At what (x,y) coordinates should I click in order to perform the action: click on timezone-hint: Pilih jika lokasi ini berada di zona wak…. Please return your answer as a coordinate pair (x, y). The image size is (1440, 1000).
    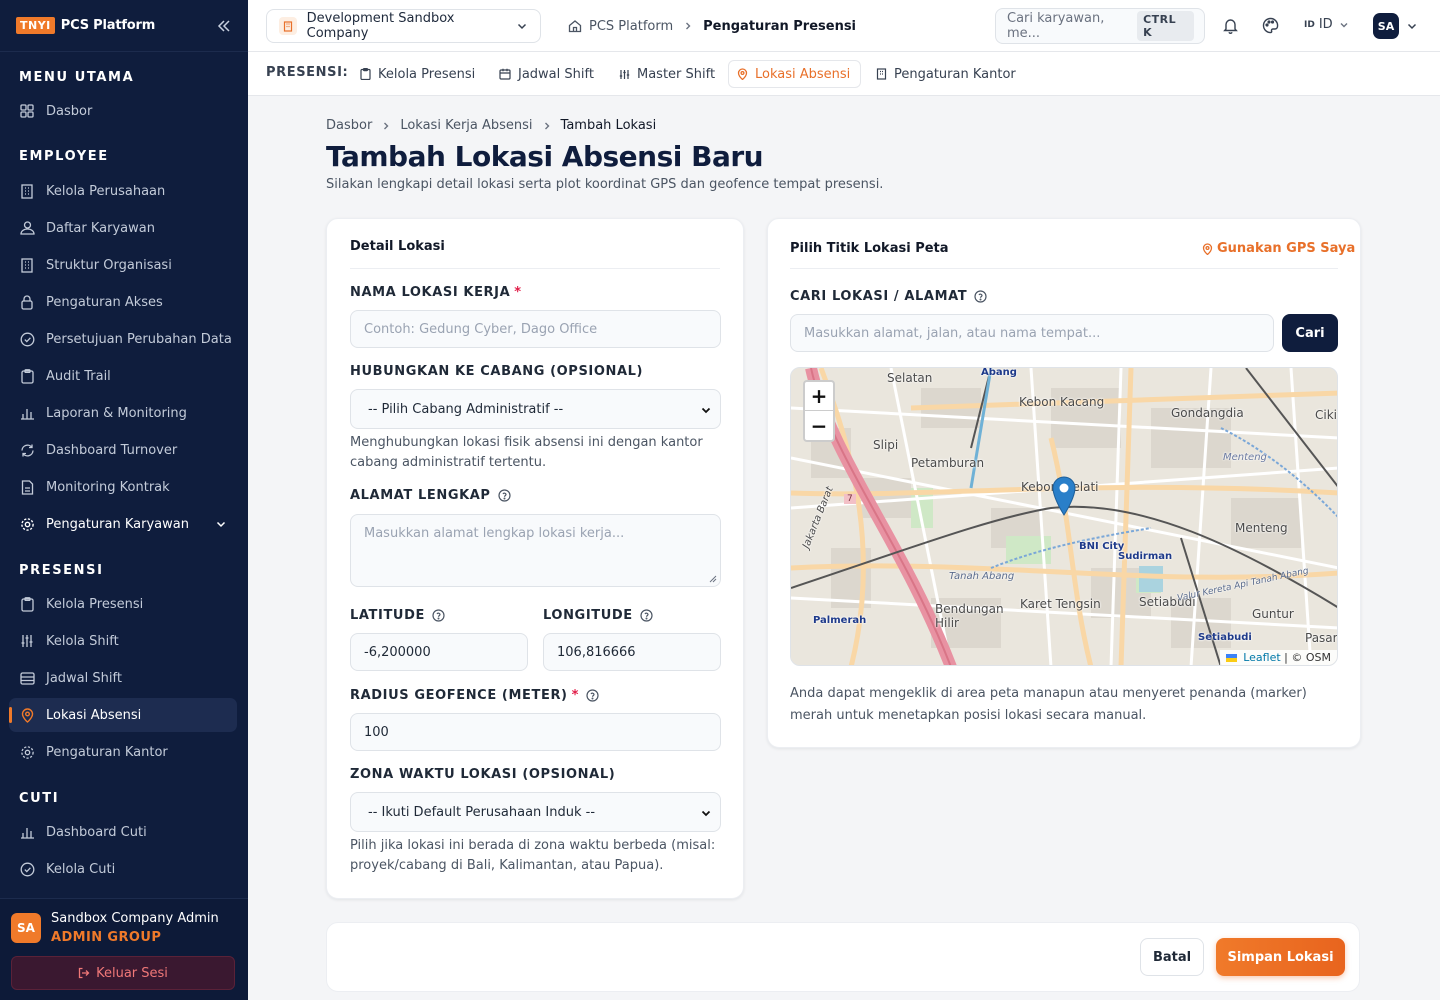
    Looking at the image, I should click on (533, 855).